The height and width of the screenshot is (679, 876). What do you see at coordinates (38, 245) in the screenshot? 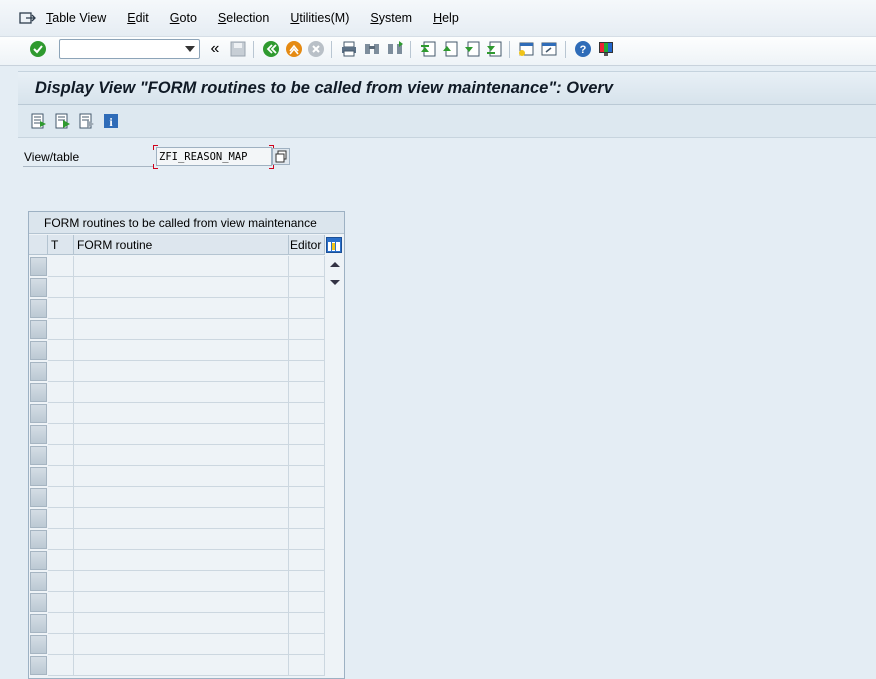
I see `select-all-header` at bounding box center [38, 245].